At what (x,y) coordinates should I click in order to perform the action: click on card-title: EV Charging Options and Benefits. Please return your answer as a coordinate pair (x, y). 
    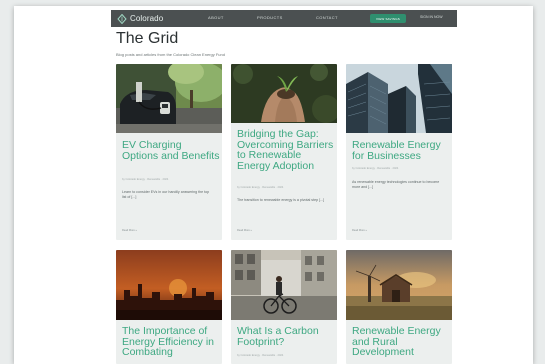
    Looking at the image, I should click on (171, 150).